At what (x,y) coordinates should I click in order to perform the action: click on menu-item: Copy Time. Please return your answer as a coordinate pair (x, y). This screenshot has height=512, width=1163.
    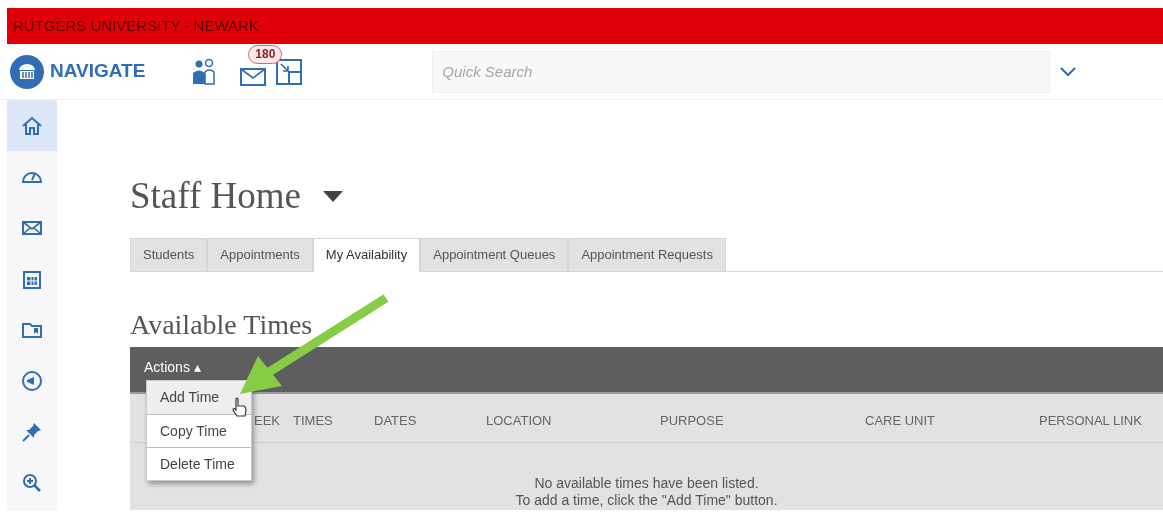
    Looking at the image, I should click on (199, 430).